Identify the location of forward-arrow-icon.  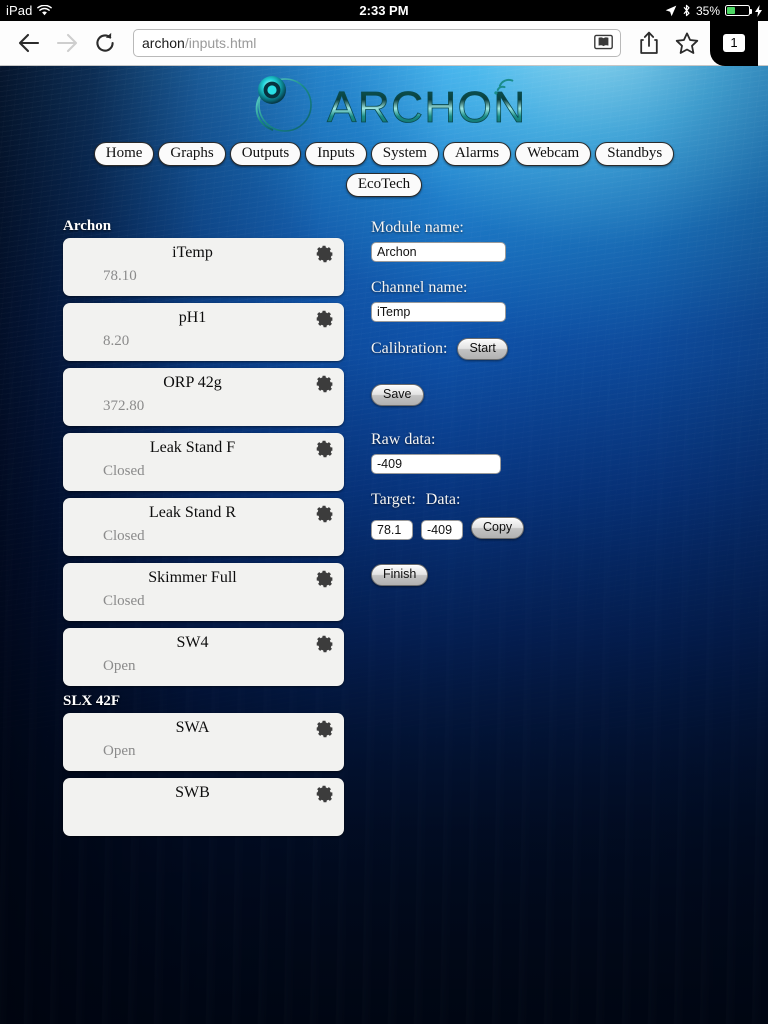
(67, 43).